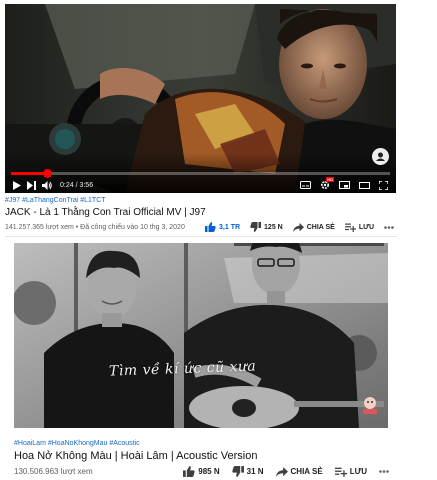  I want to click on dislike-button: 31 N, so click(247, 471).